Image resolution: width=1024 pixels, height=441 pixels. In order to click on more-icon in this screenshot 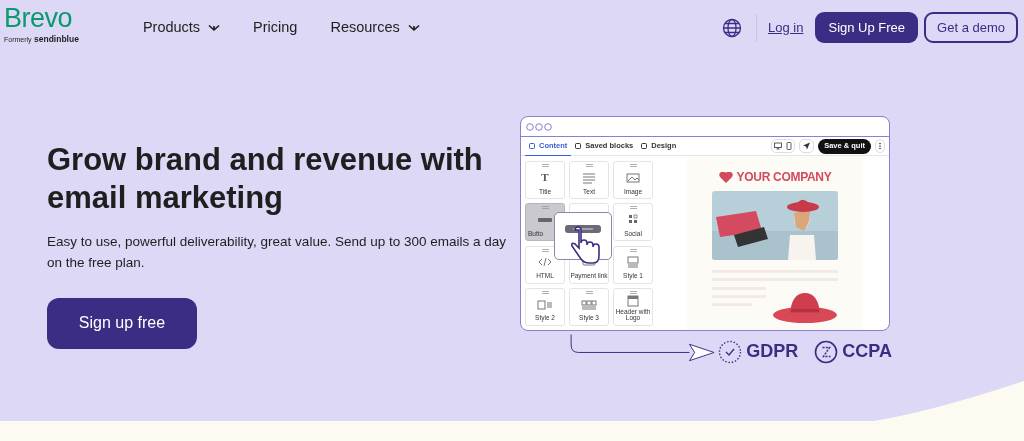, I will do `click(880, 146)`.